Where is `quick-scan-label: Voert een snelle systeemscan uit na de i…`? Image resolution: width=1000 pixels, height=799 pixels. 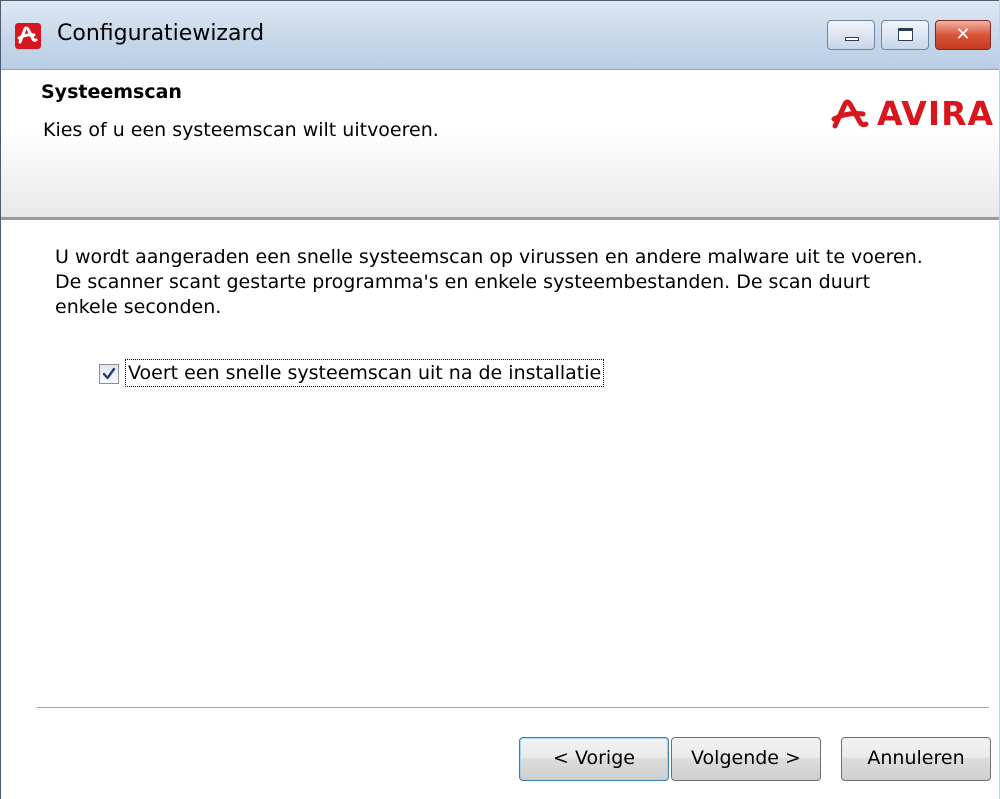 quick-scan-label: Voert een snelle systeemscan uit na de i… is located at coordinates (365, 373).